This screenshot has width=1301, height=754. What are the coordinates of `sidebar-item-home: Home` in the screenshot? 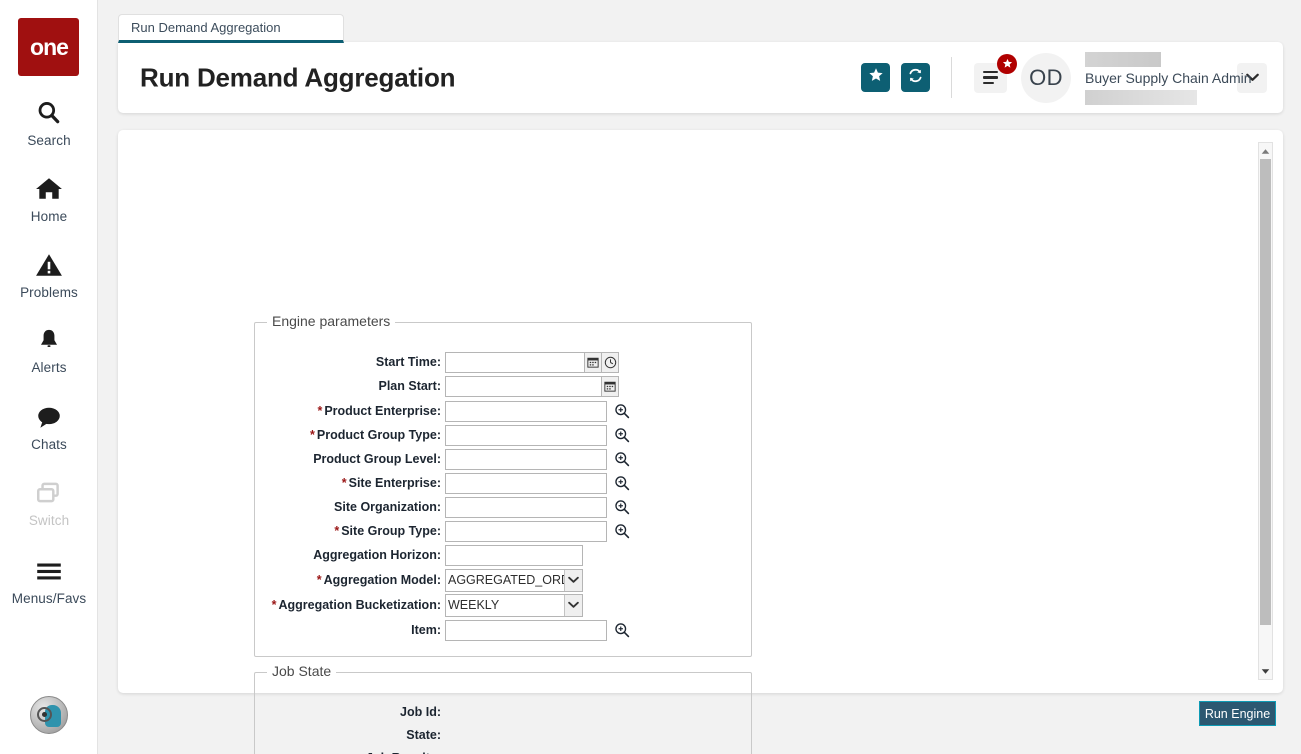 It's located at (49, 200).